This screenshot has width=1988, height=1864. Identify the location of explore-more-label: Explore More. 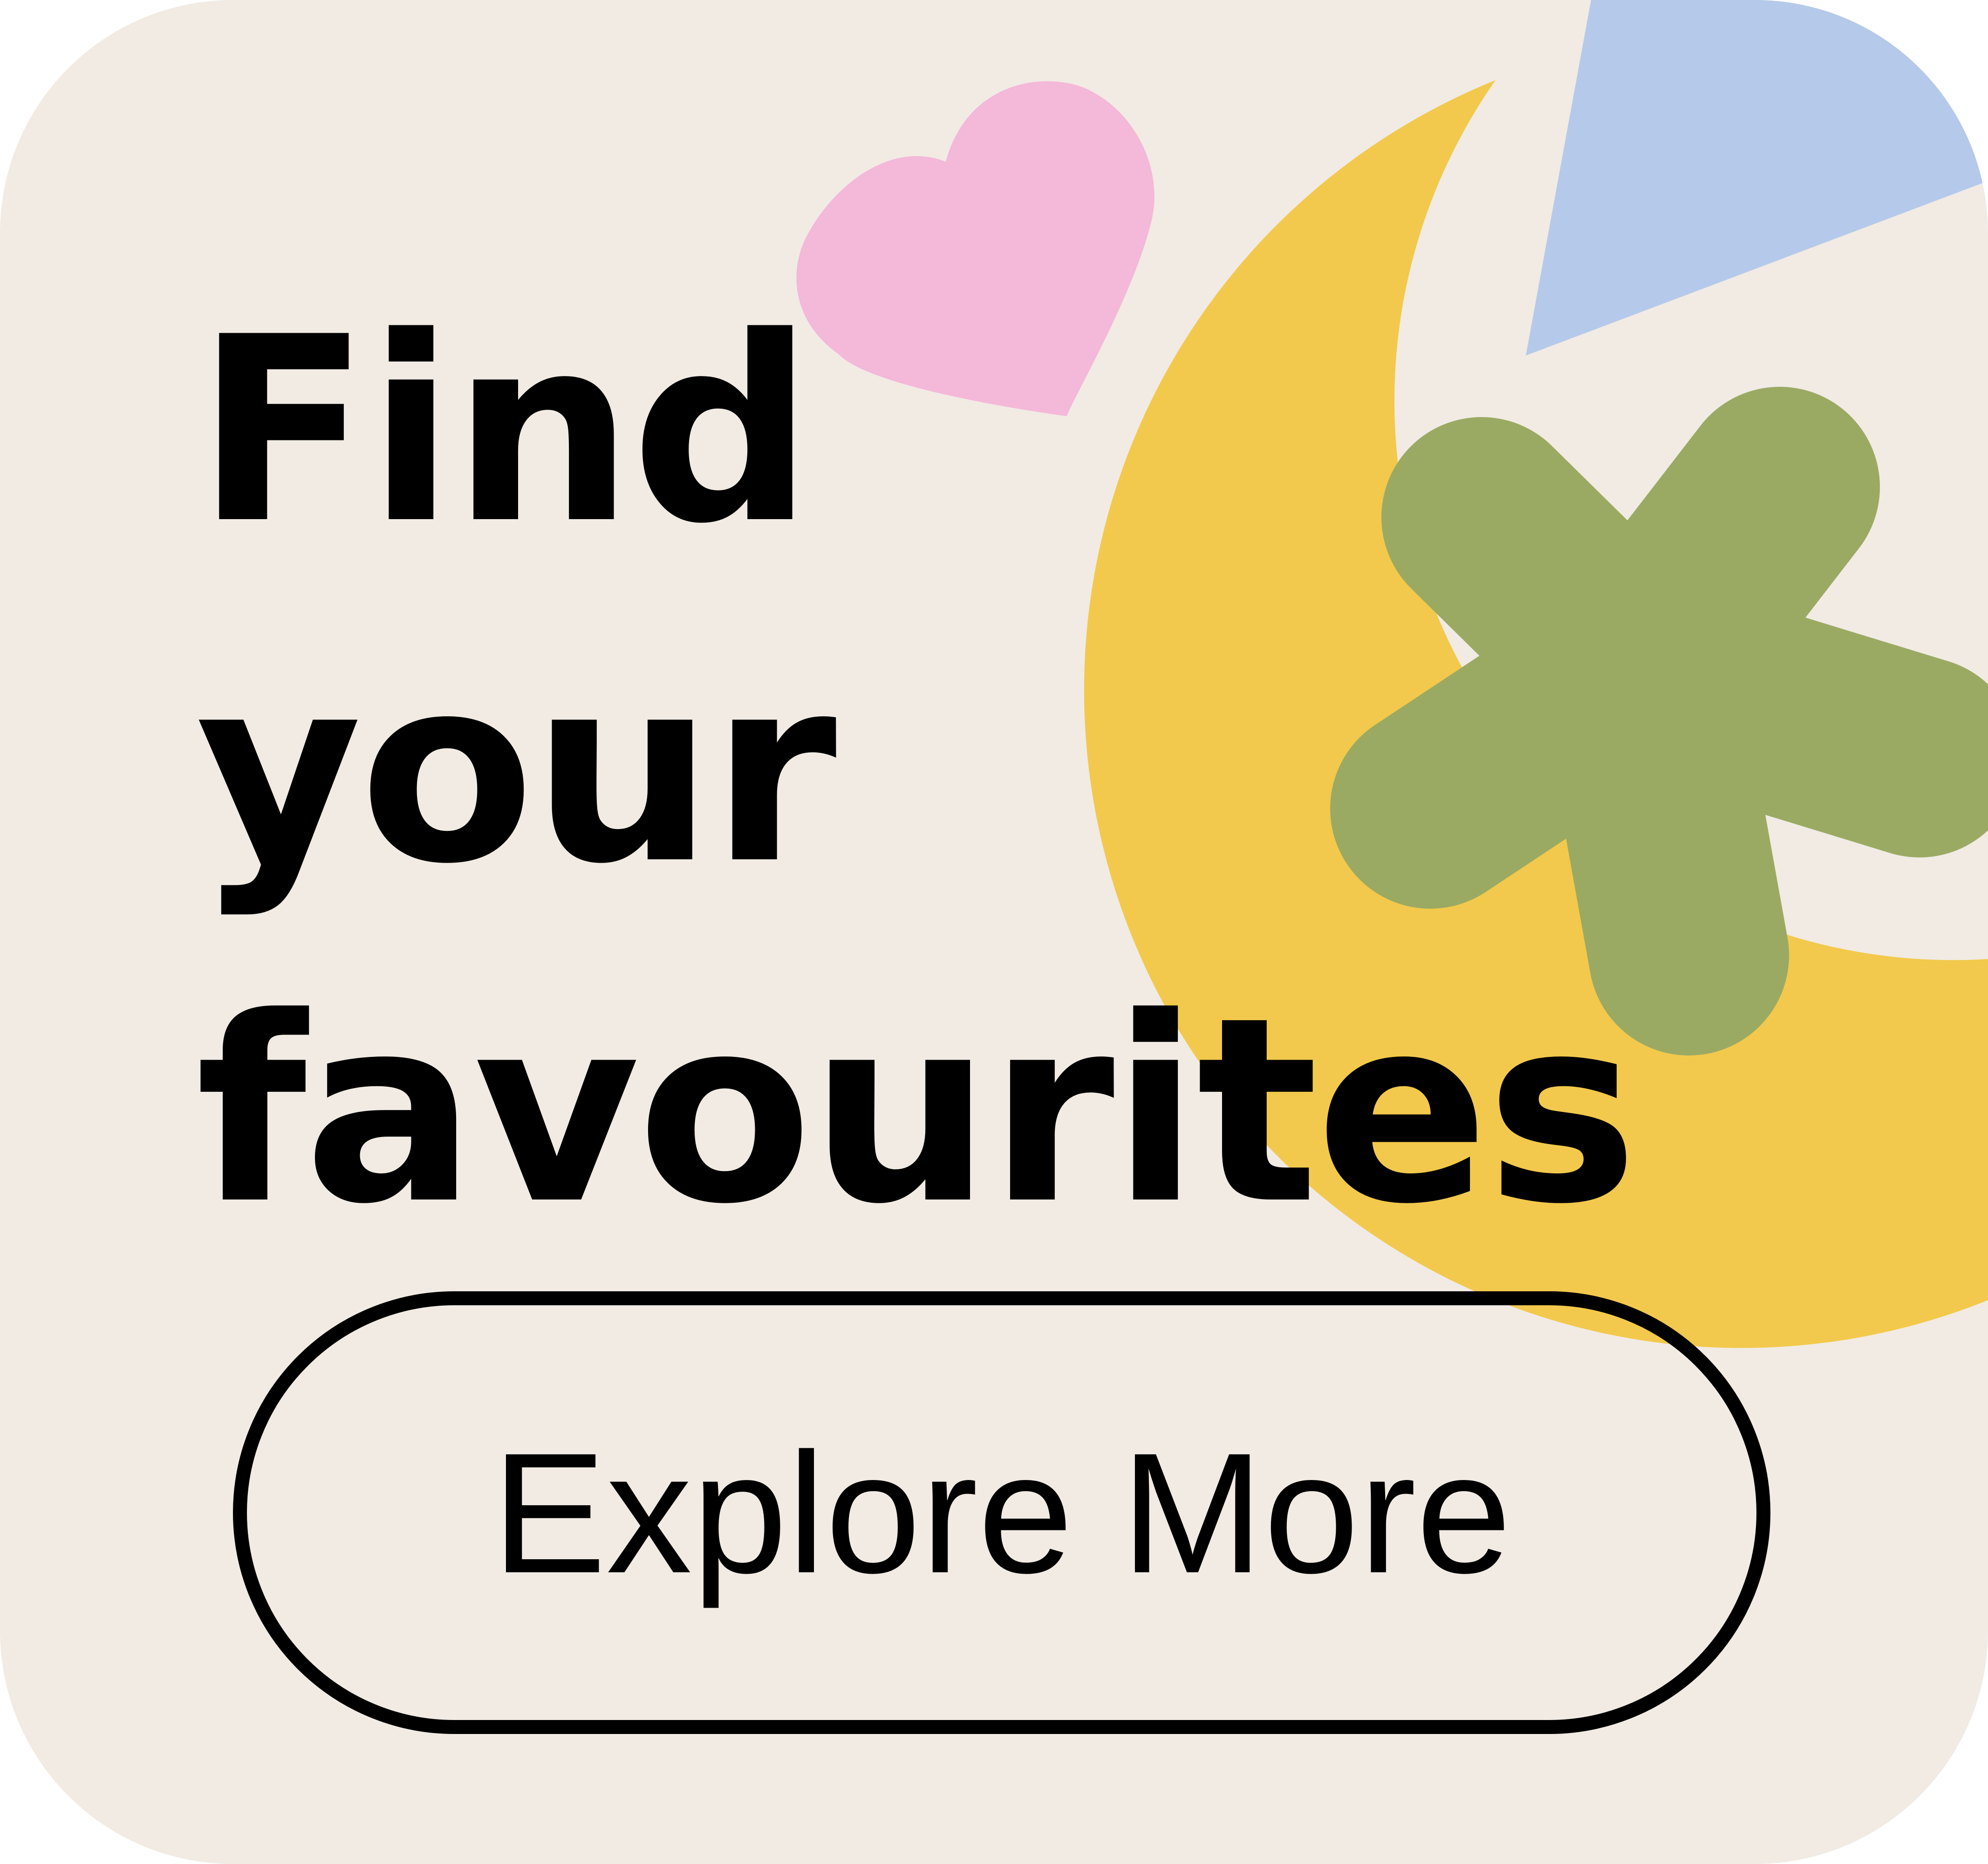
(1002, 1513).